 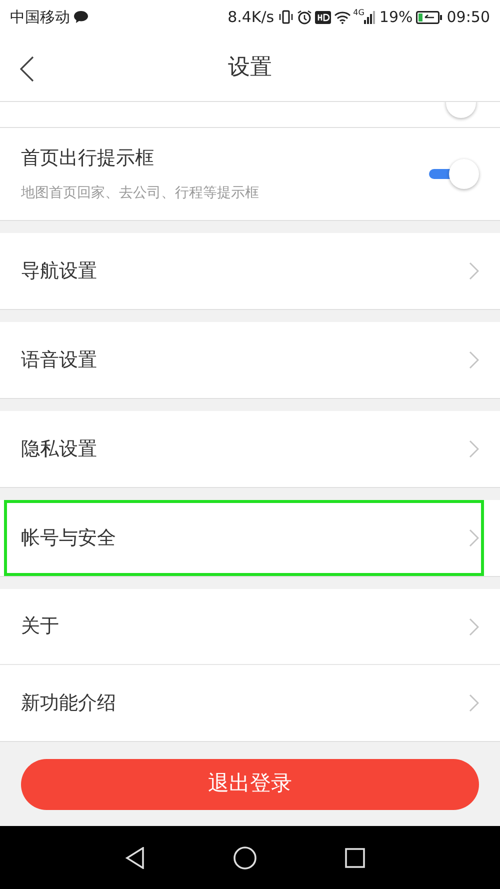 I want to click on chat-icon, so click(x=81, y=17).